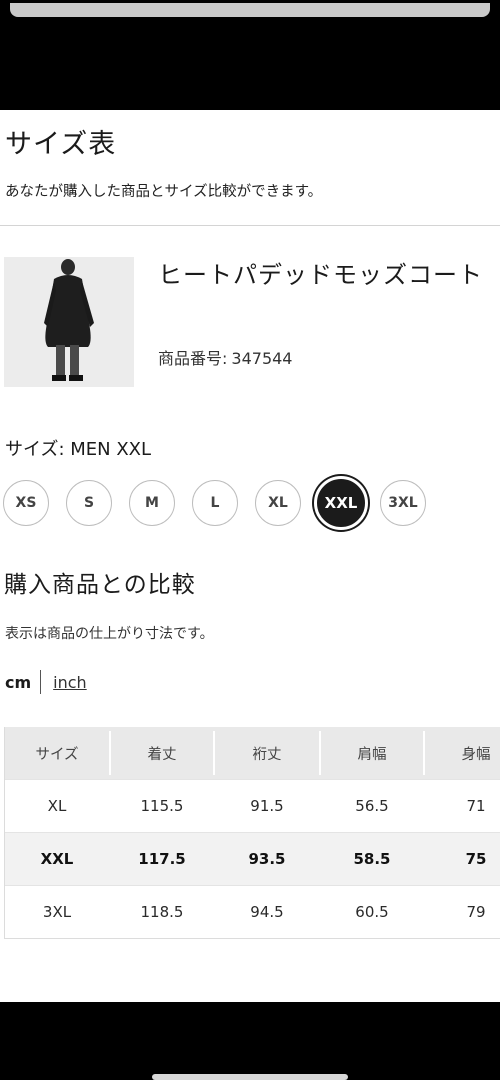  Describe the element at coordinates (341, 503) in the screenshot. I see `size-chip-xxl-selected: XXL` at that location.